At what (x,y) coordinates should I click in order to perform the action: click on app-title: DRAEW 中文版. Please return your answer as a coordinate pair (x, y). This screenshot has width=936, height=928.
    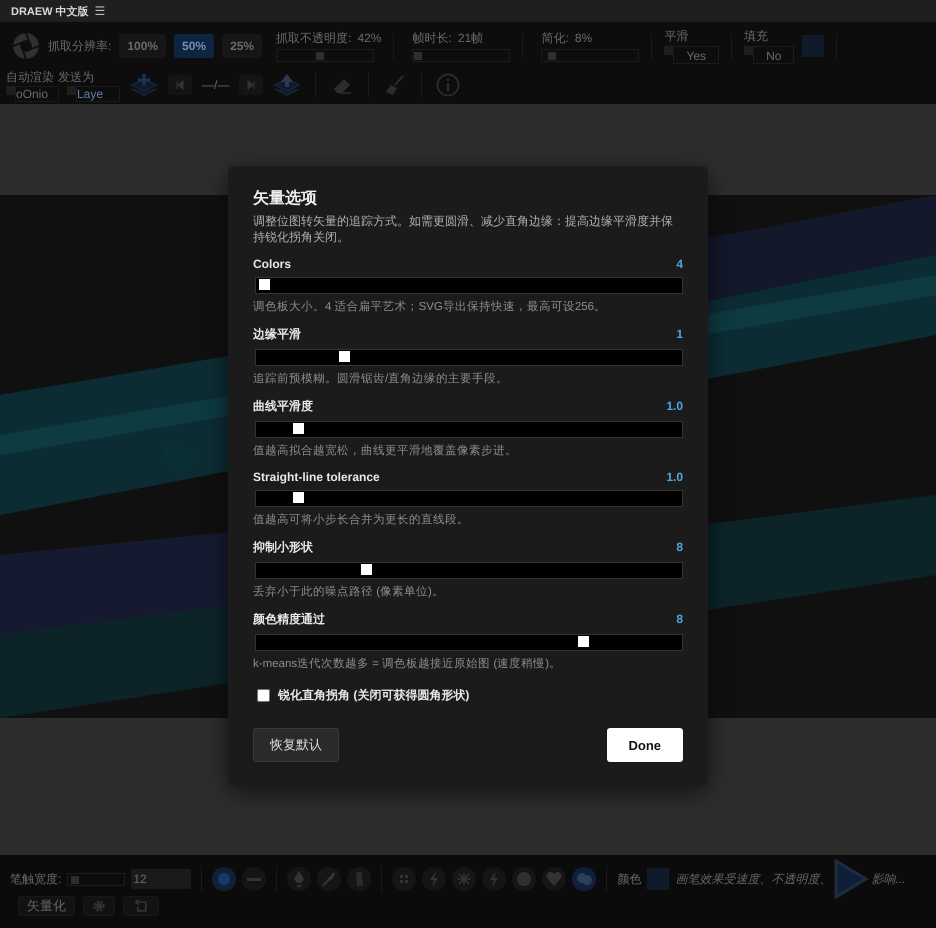
    Looking at the image, I should click on (50, 11).